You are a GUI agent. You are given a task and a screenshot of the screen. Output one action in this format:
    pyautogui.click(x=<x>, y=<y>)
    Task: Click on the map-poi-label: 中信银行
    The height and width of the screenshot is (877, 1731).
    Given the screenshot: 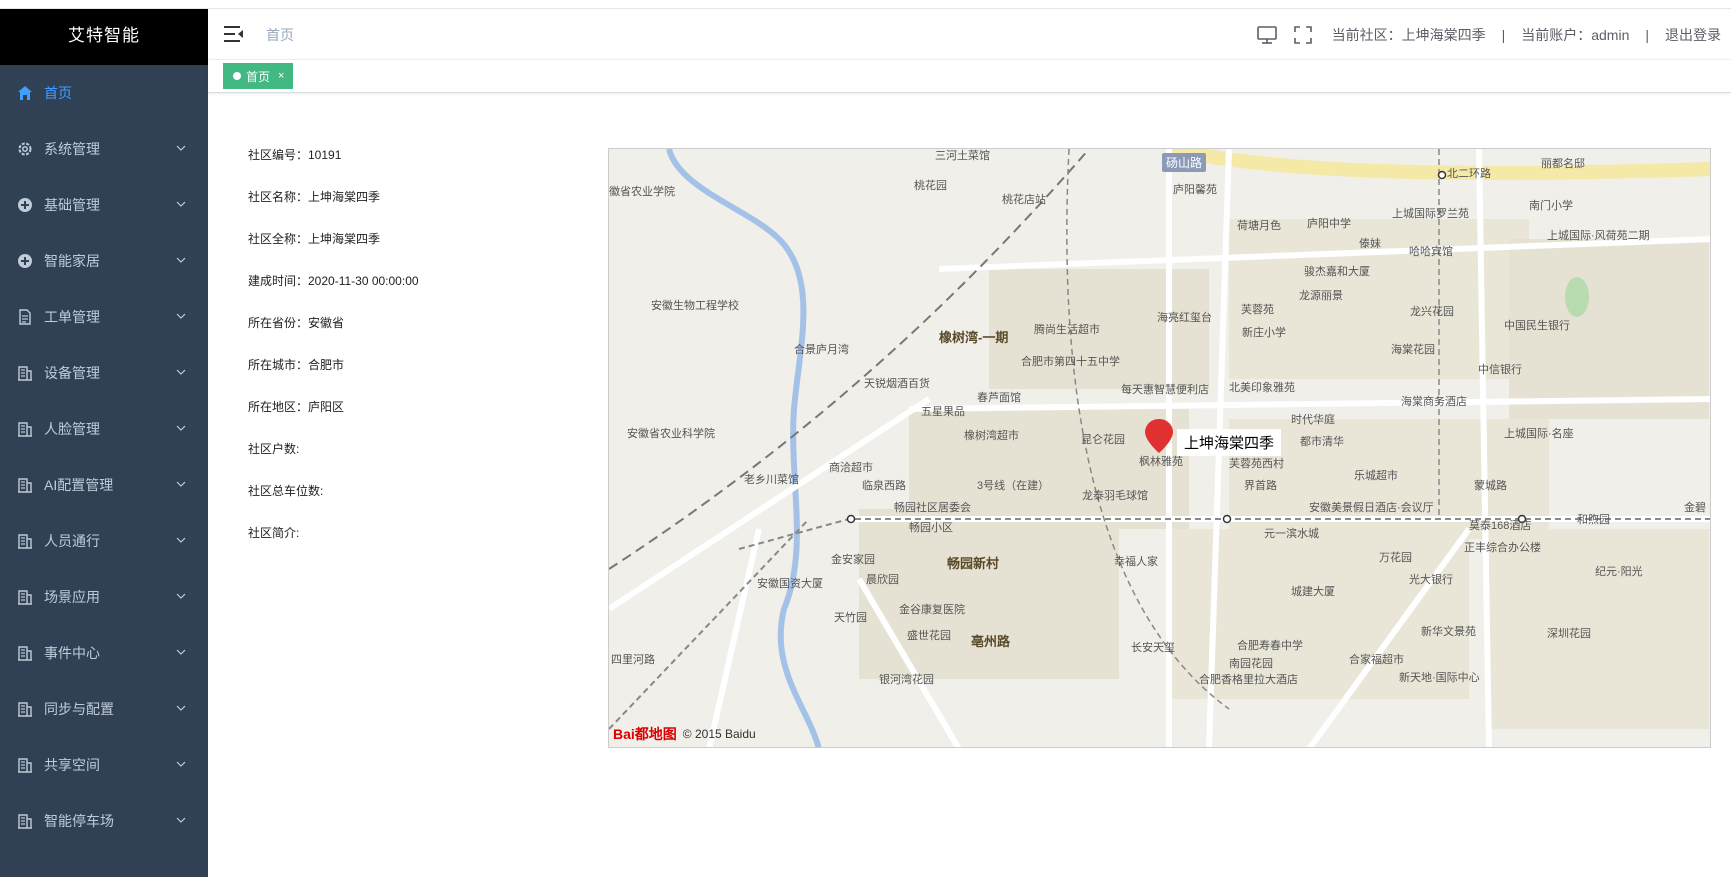 What is the action you would take?
    pyautogui.click(x=1500, y=370)
    